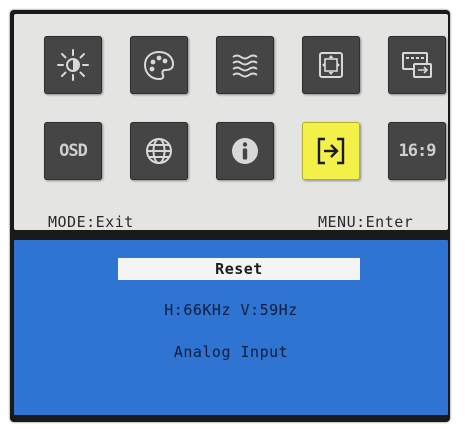 The image size is (465, 429). Describe the element at coordinates (231, 352) in the screenshot. I see `input-source-label: Analog Input` at that location.